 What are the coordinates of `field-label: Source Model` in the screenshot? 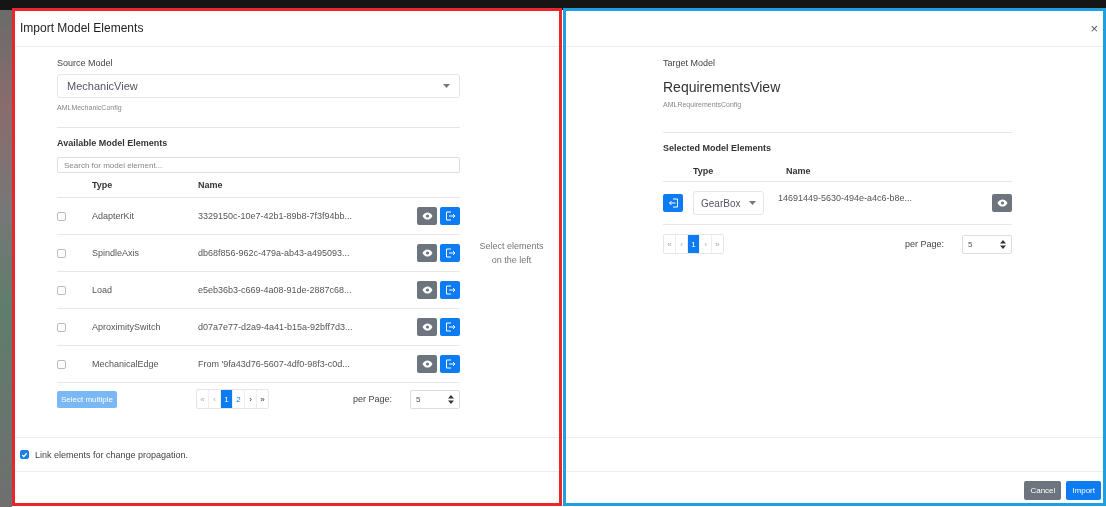 It's located at (85, 64).